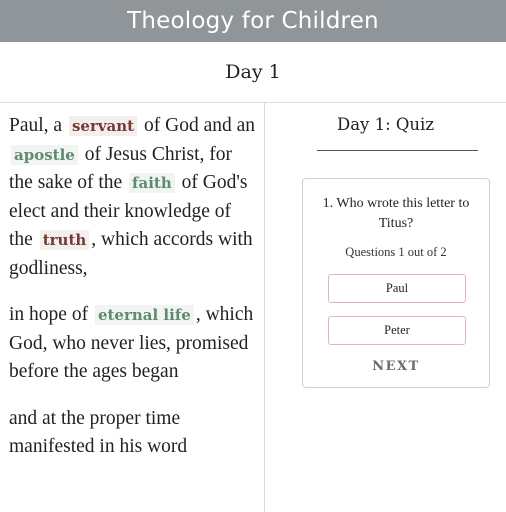  What do you see at coordinates (49, 314) in the screenshot?
I see `passage-text: in hope of` at bounding box center [49, 314].